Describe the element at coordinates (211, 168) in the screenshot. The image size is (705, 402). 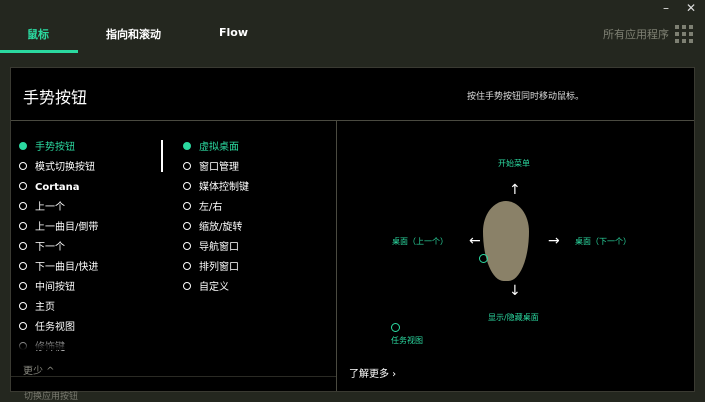
I see `option-window-management: 窗口管理` at that location.